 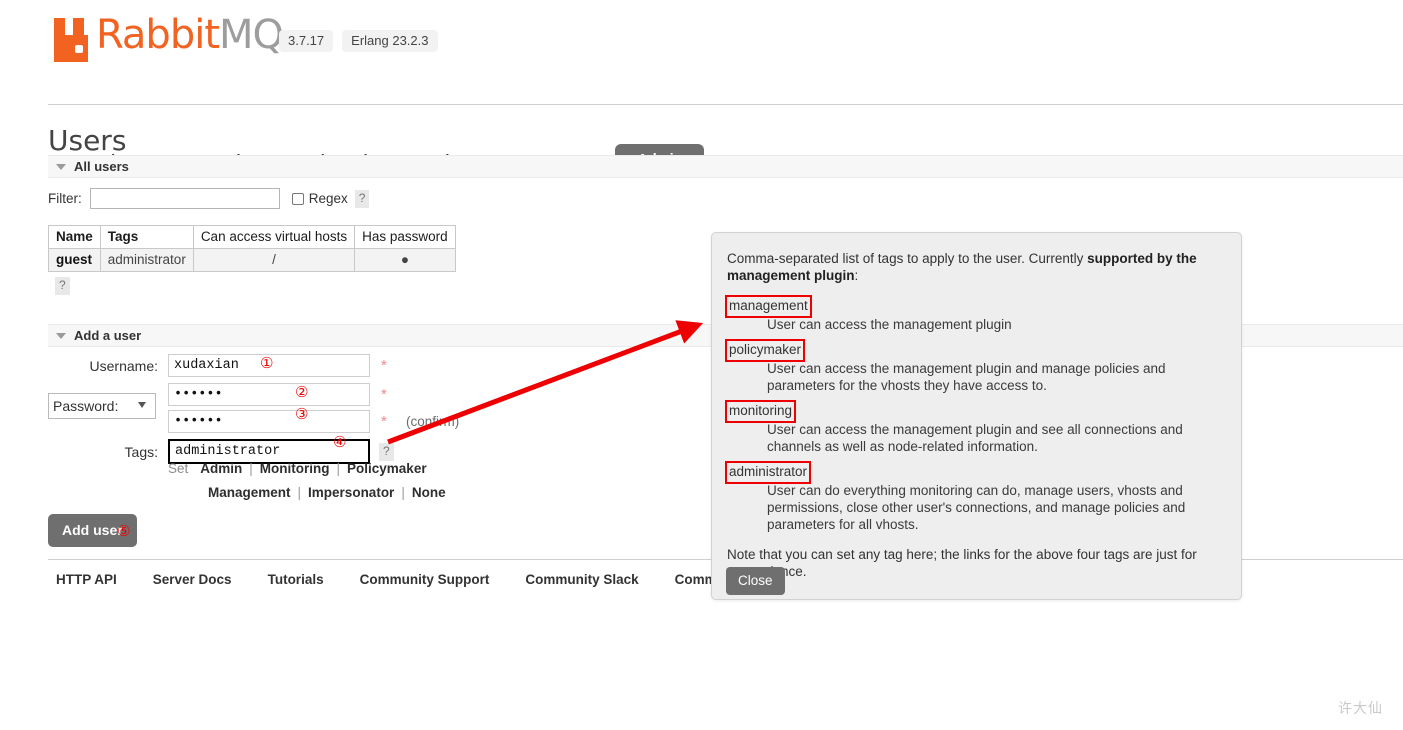 What do you see at coordinates (1360, 709) in the screenshot?
I see `watermark: 许大仙` at bounding box center [1360, 709].